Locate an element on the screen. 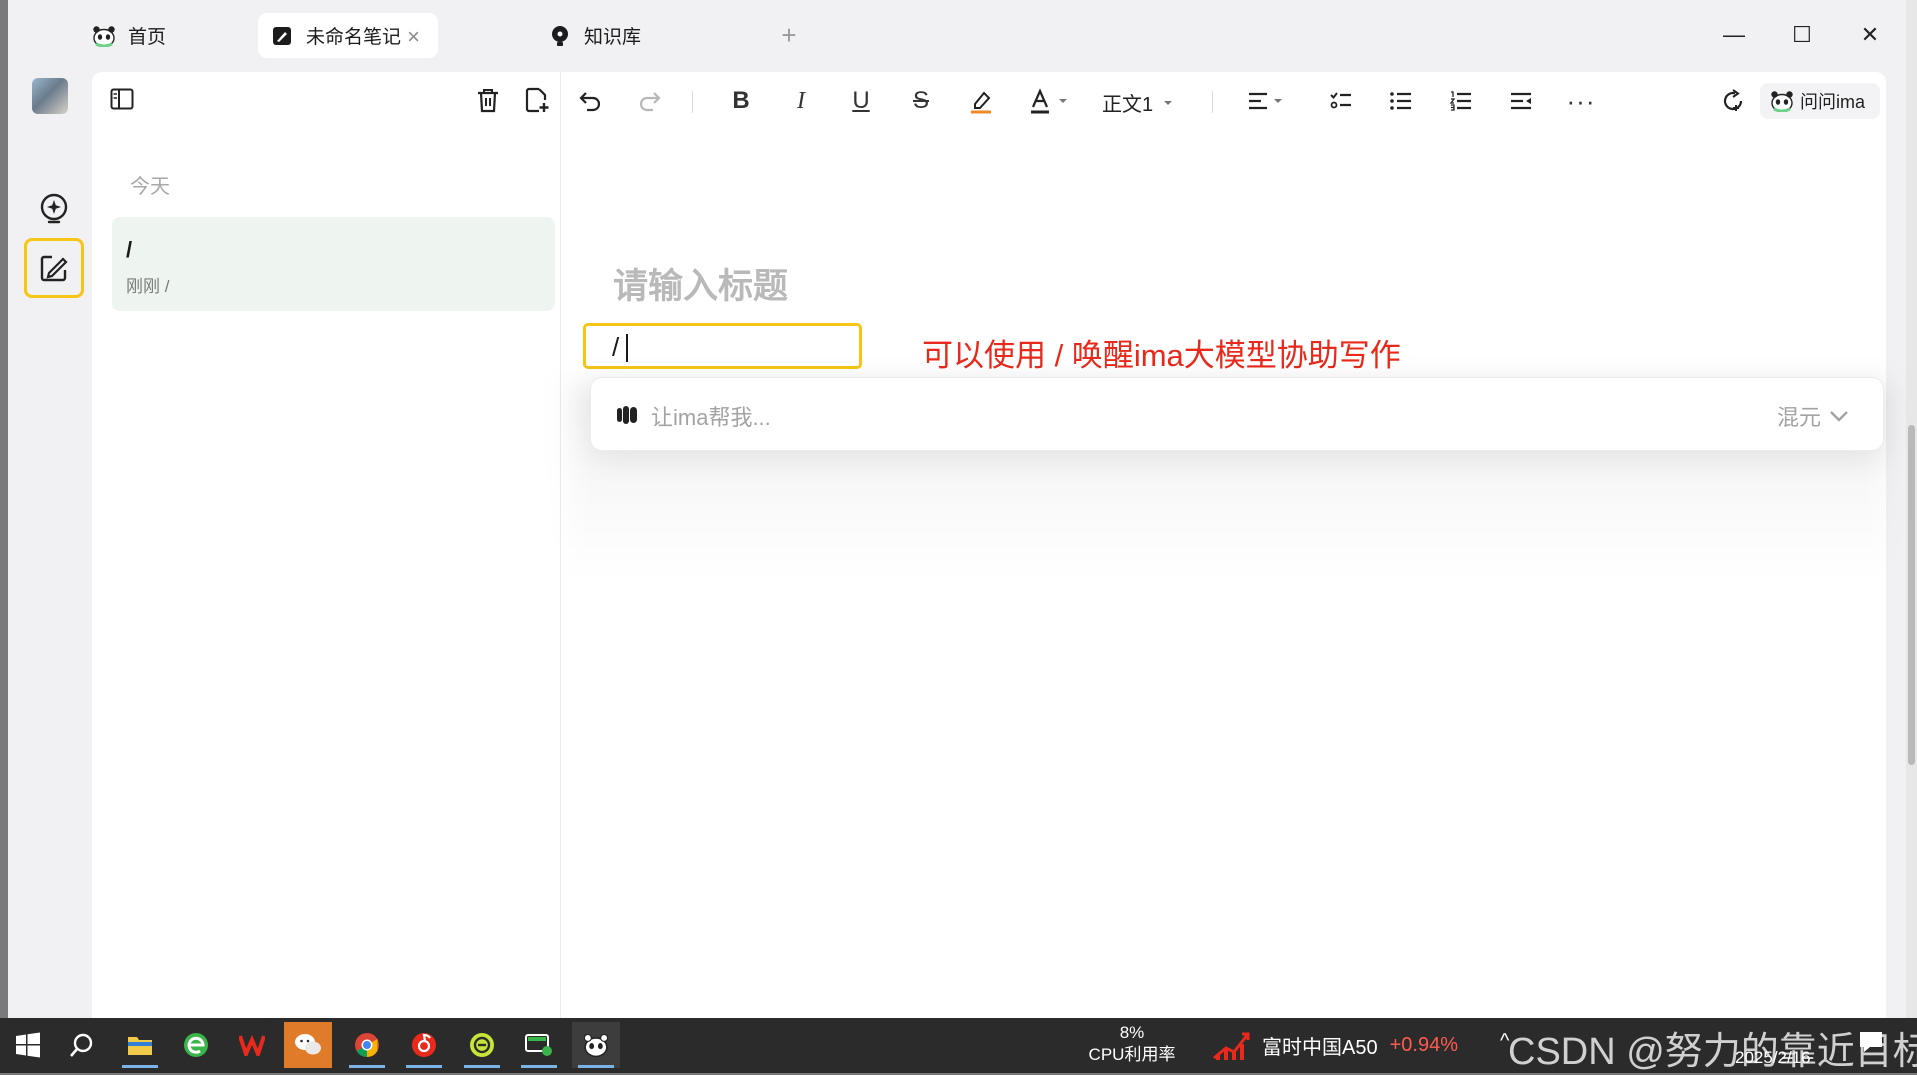 The image size is (1917, 1075). undo-icon is located at coordinates (590, 102).